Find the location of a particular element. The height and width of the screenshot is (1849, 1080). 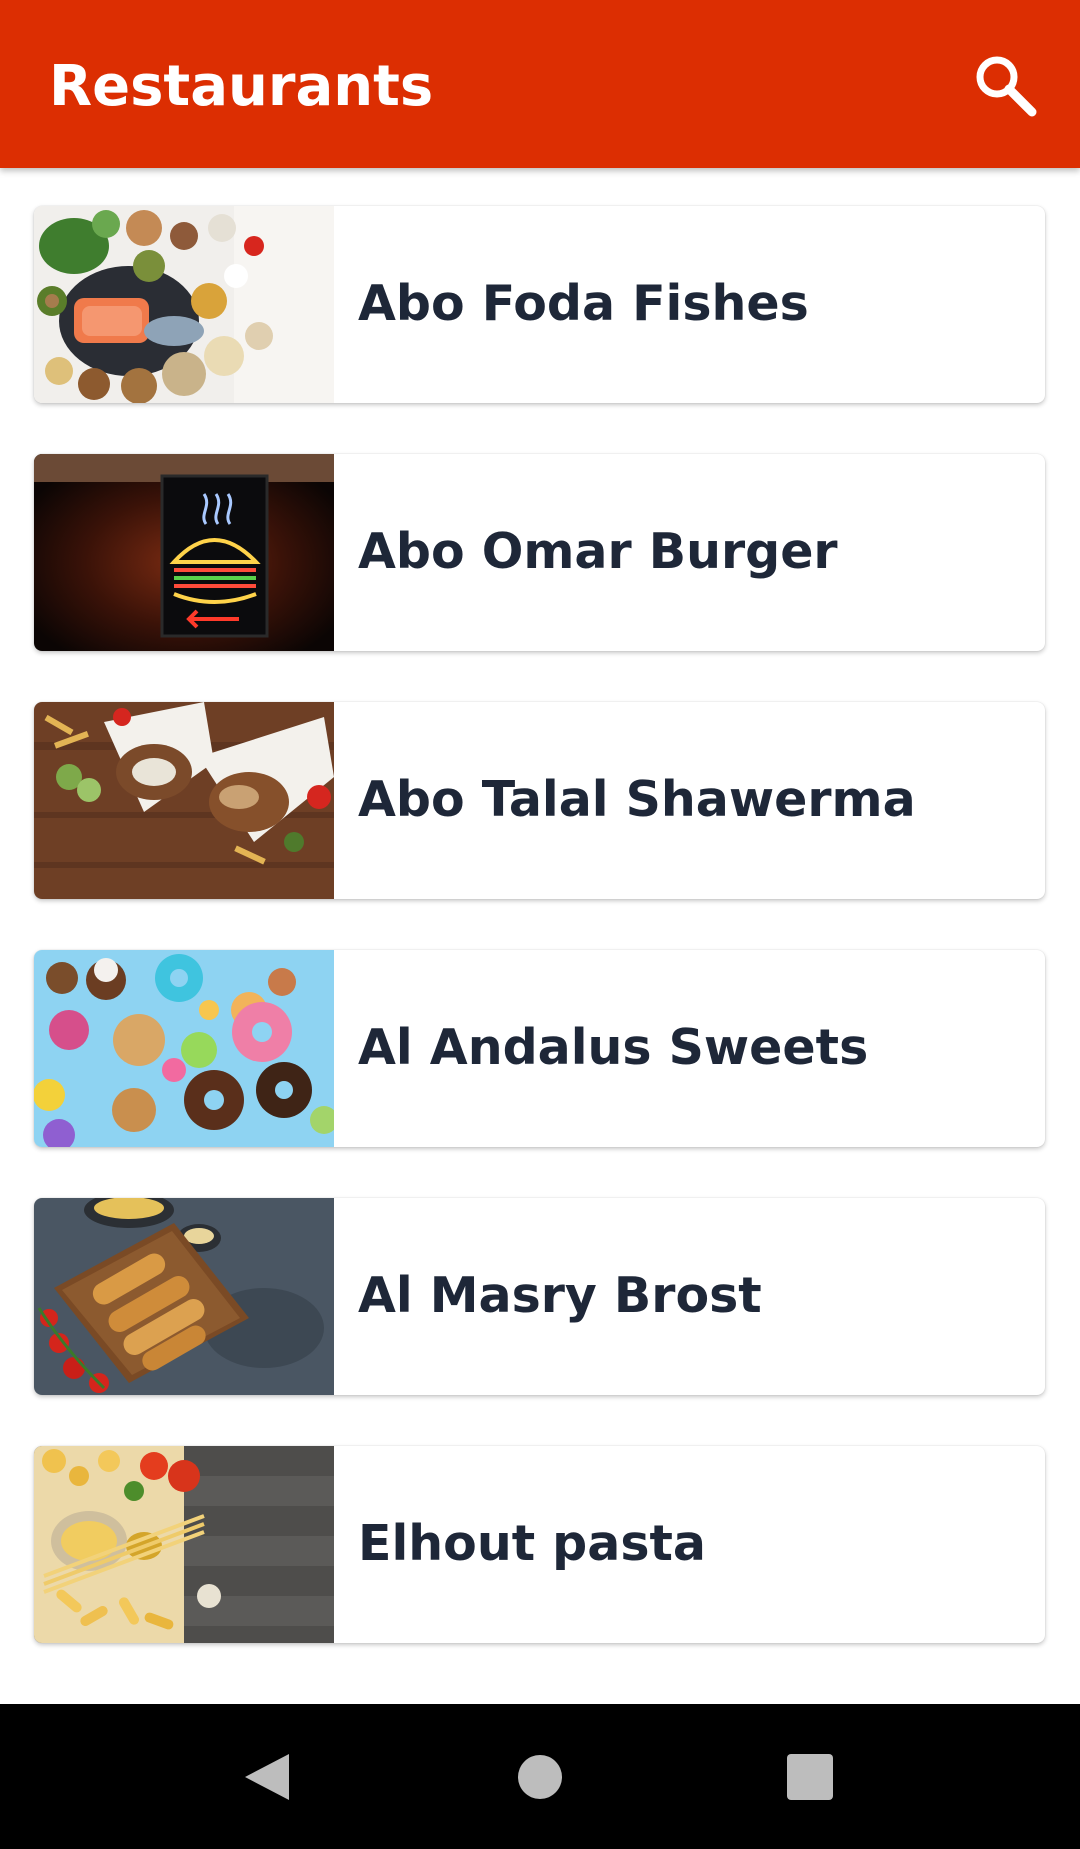

pasta-ingredients-photo is located at coordinates (184, 1544).